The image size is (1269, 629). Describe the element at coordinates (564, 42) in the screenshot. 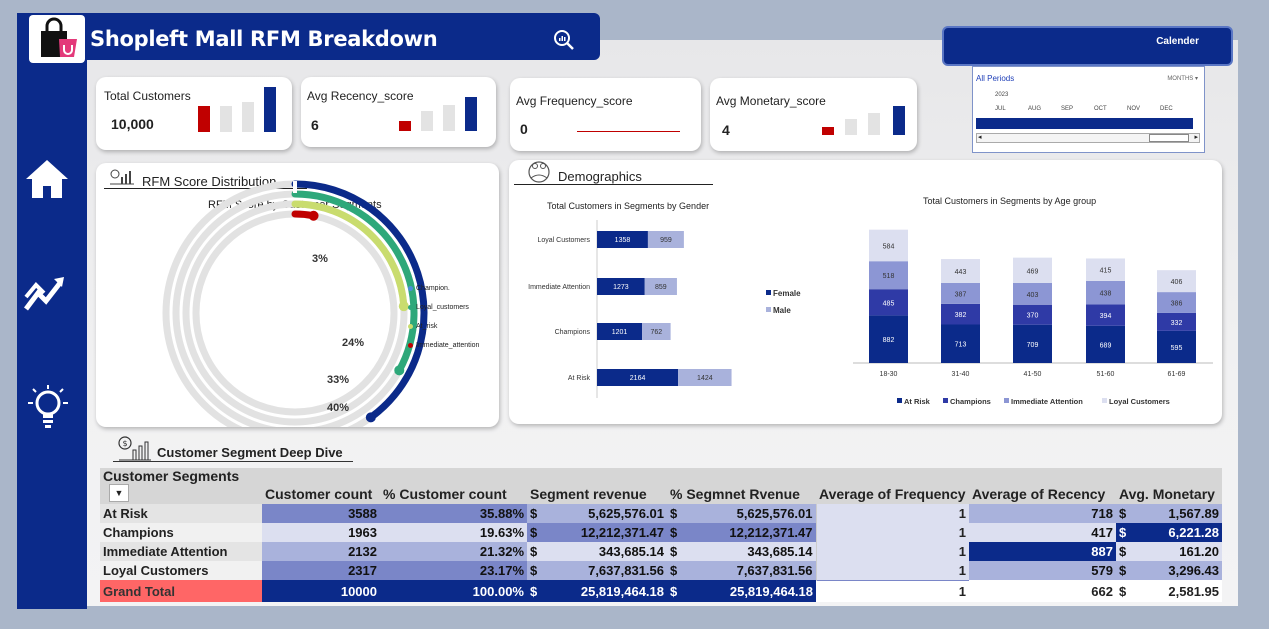

I see `search-chart-icon` at that location.